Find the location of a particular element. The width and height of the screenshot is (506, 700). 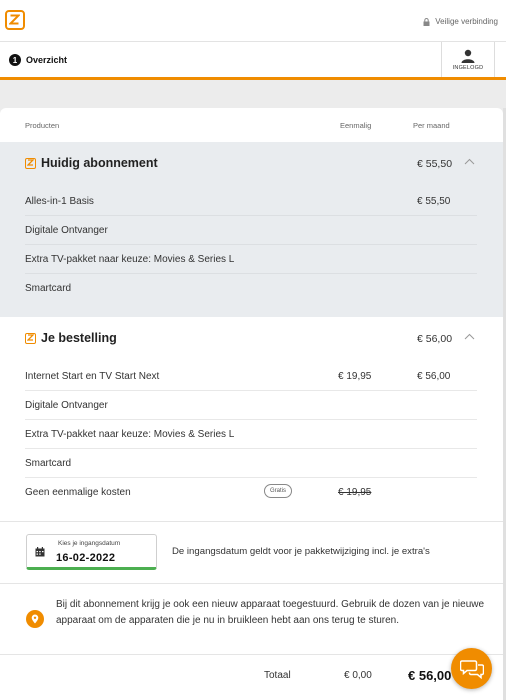

column-products: Producten is located at coordinates (42, 125).